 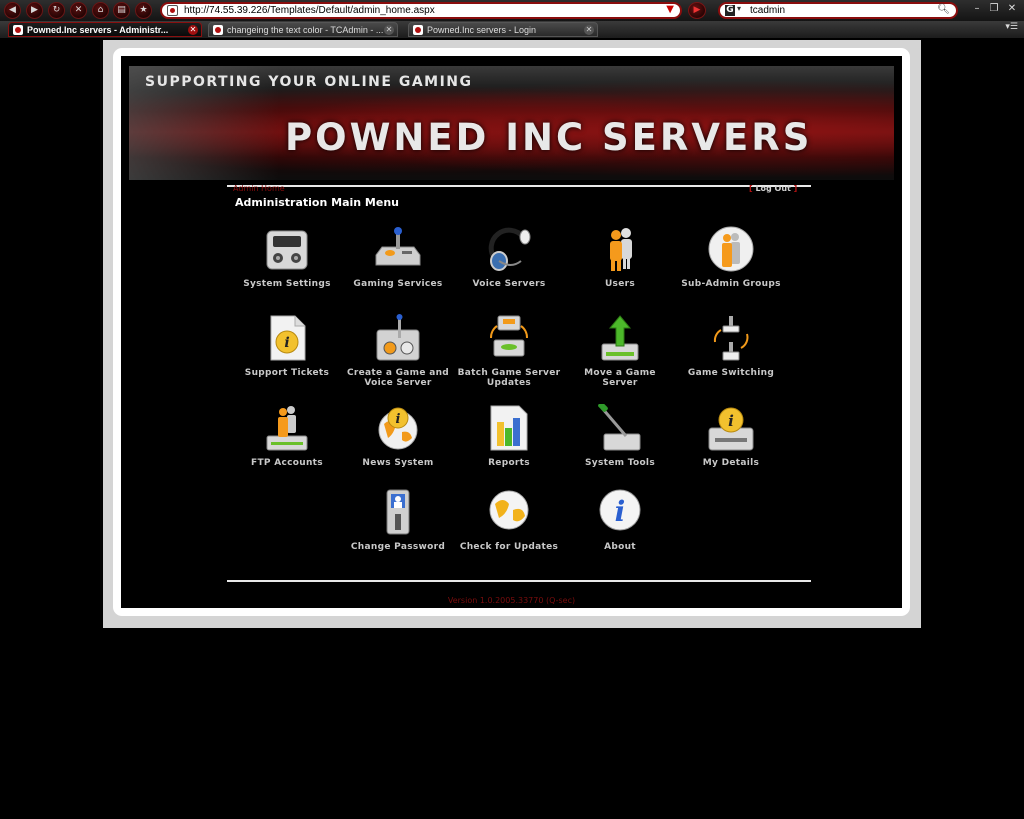 I want to click on users-icon, so click(x=620, y=249).